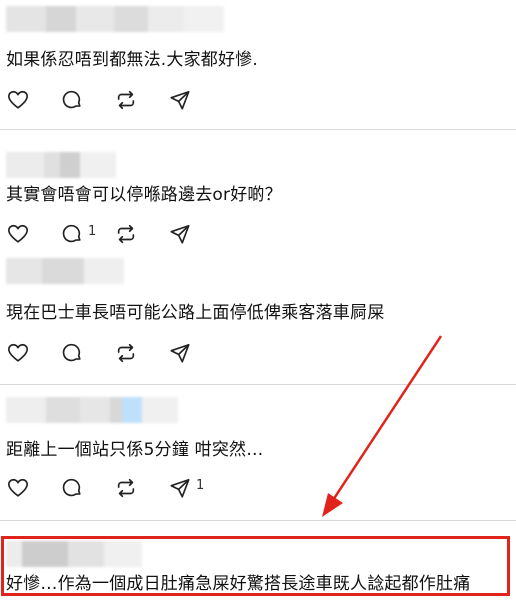 Image resolution: width=516 pixels, height=604 pixels. What do you see at coordinates (382, 426) in the screenshot?
I see `annotation-arrow` at bounding box center [382, 426].